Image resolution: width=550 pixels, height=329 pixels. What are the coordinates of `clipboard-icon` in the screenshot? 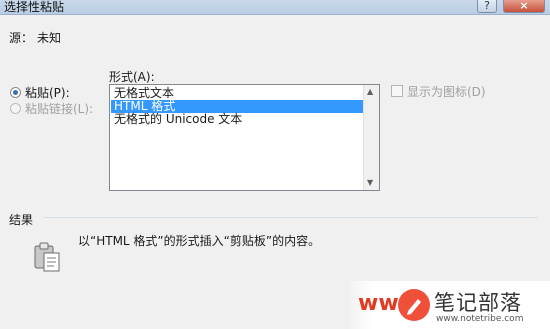 It's located at (47, 257).